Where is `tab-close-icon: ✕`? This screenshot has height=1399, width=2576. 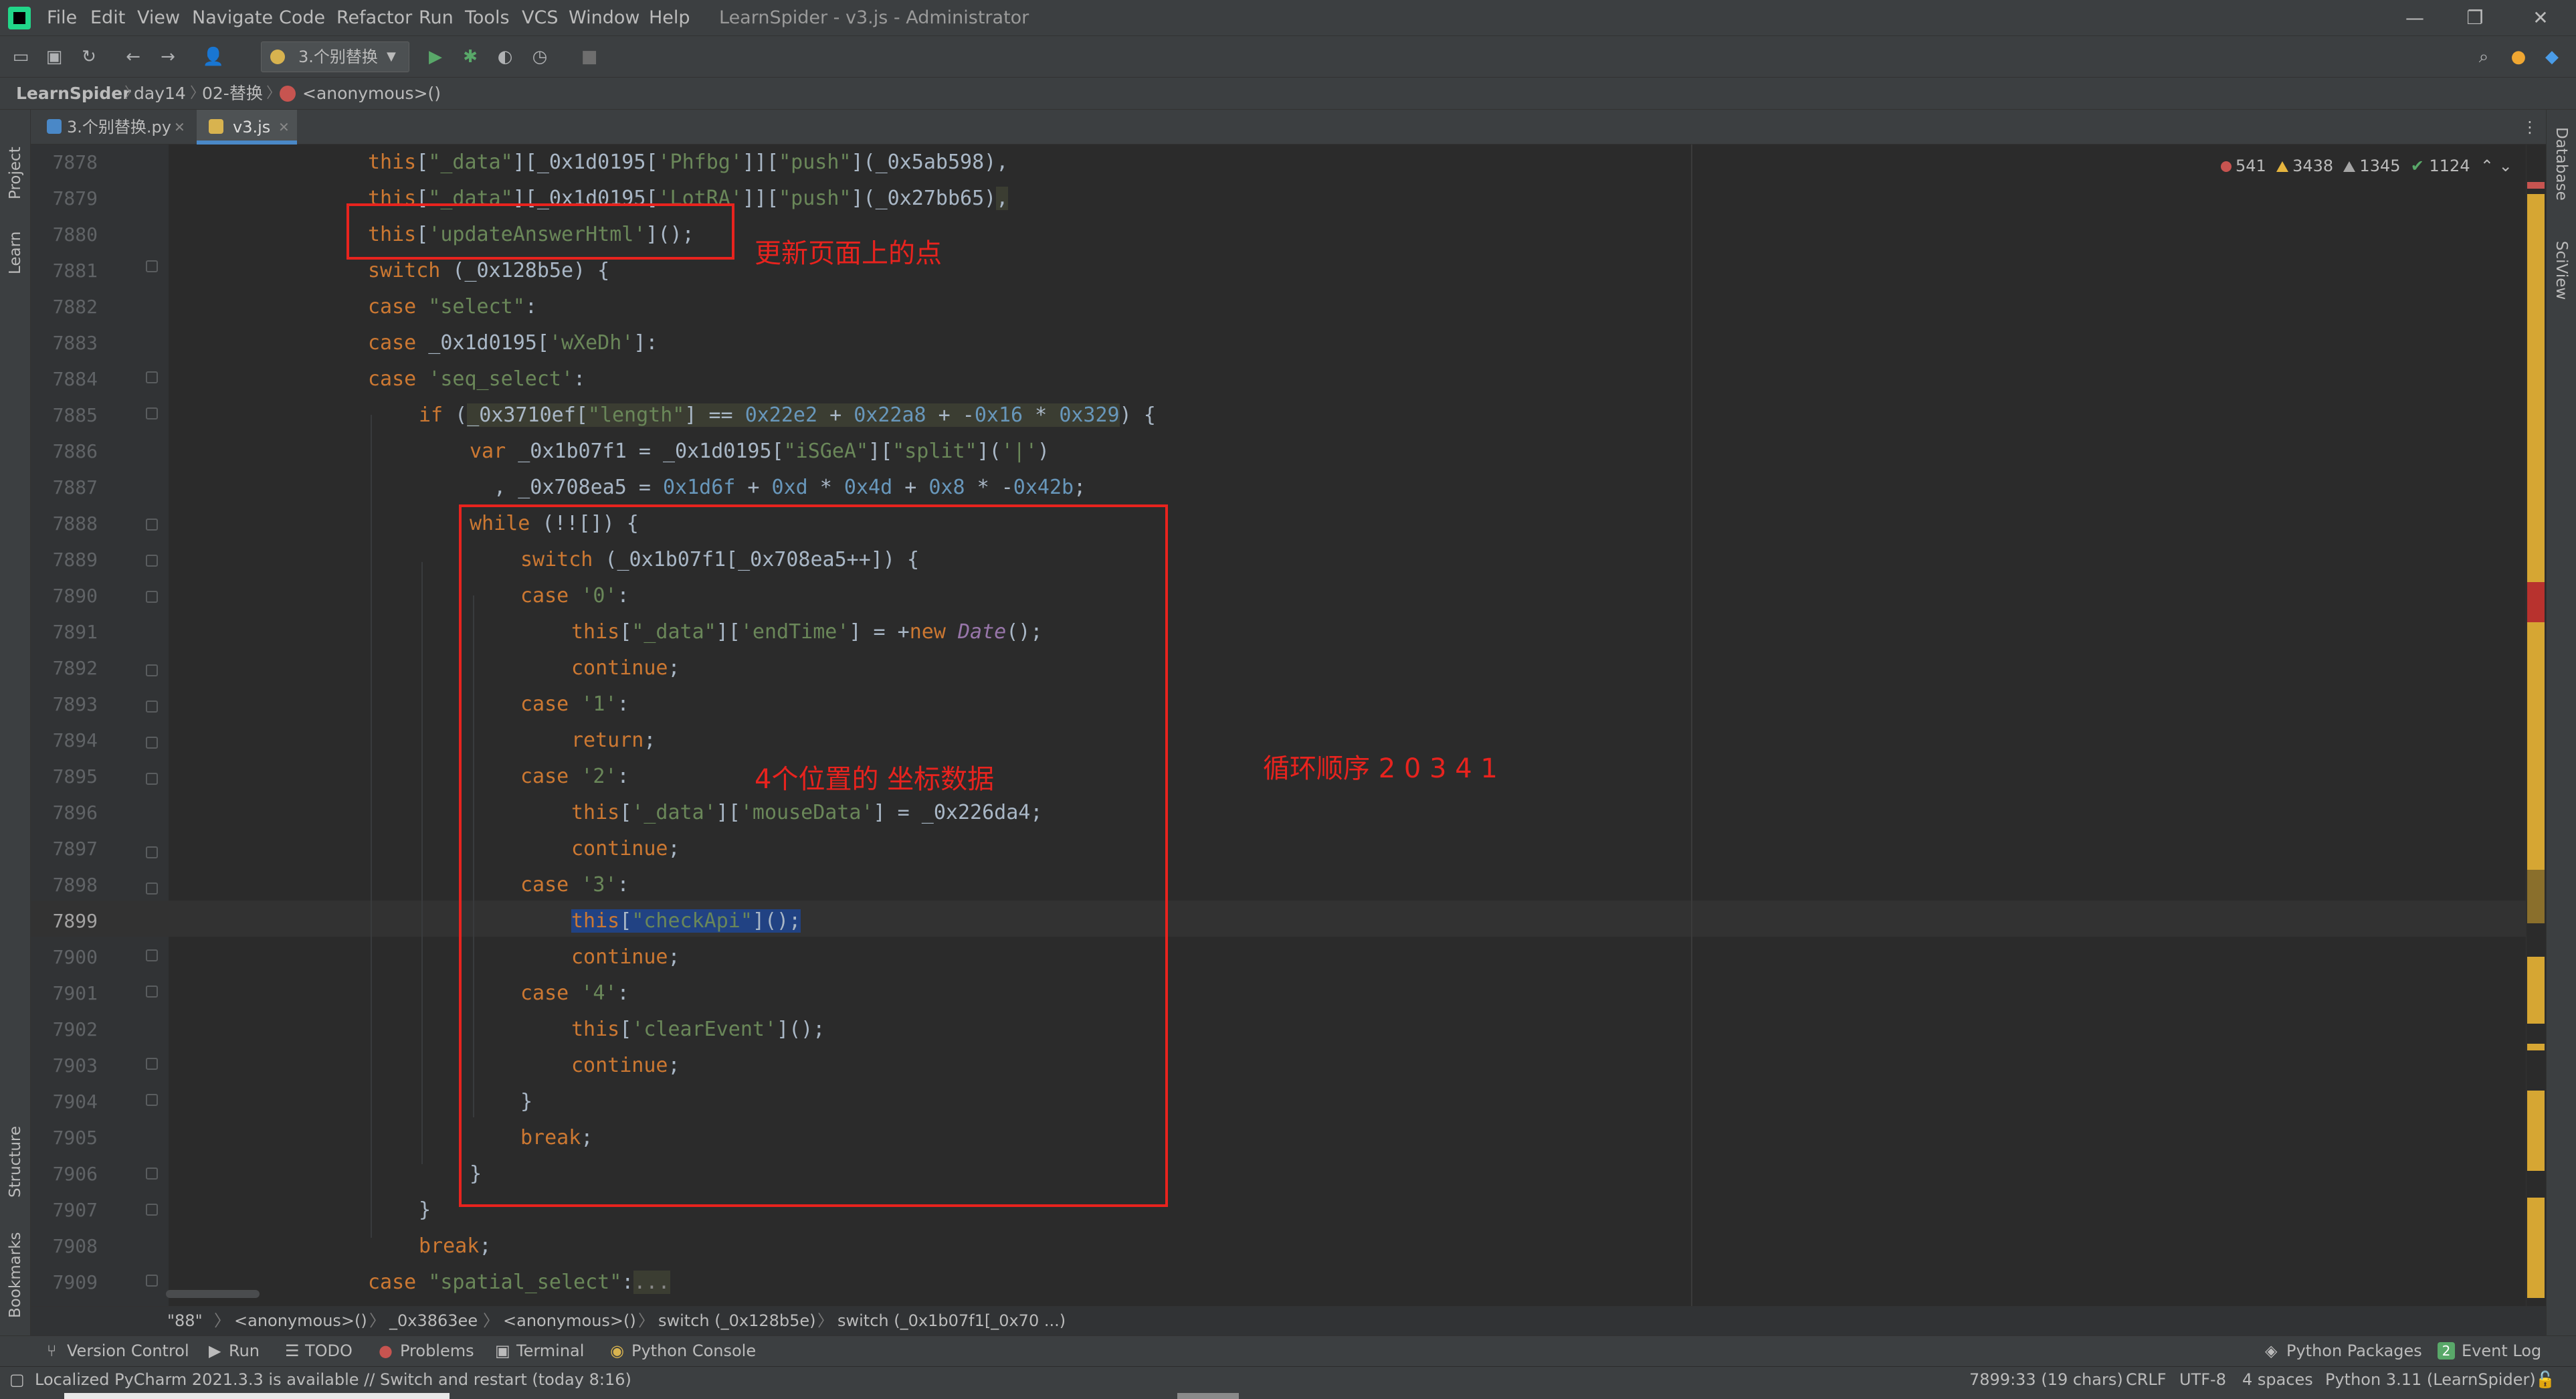
tab-close-icon: ✕ is located at coordinates (284, 127).